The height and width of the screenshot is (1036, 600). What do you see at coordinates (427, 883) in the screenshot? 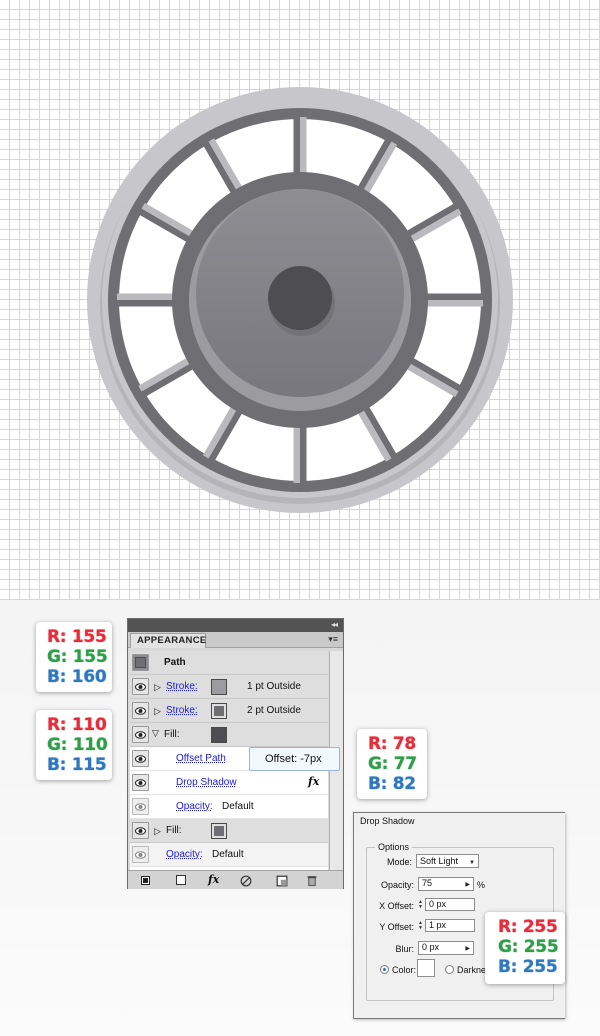
I see `opacity-value: 75` at bounding box center [427, 883].